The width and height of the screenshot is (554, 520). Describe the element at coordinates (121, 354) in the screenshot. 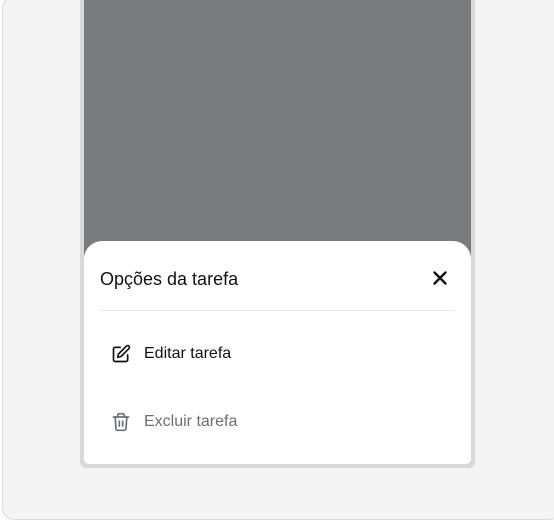

I see `edit-icon` at that location.